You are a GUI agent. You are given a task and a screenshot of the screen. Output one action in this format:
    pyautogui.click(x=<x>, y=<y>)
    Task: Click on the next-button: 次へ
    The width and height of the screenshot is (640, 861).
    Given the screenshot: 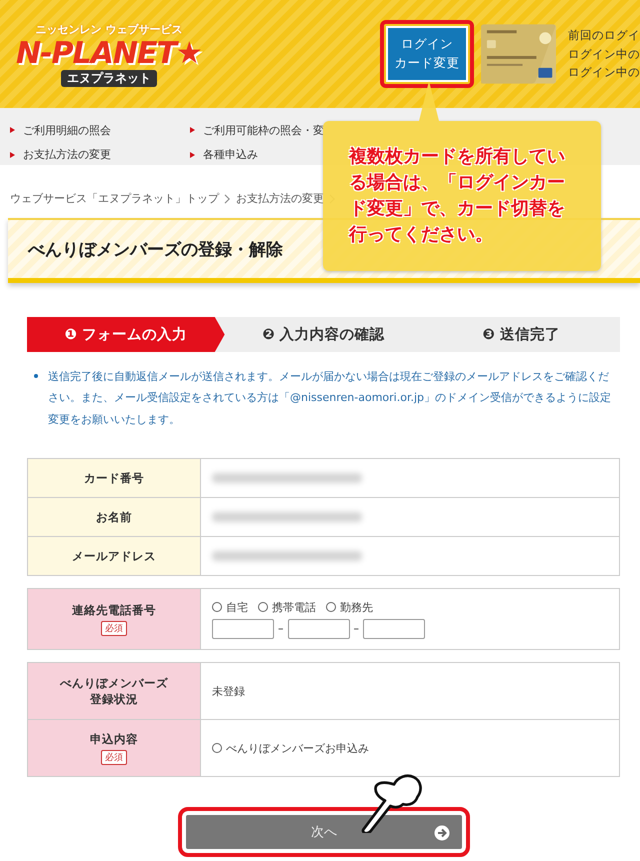 What is the action you would take?
    pyautogui.click(x=324, y=832)
    